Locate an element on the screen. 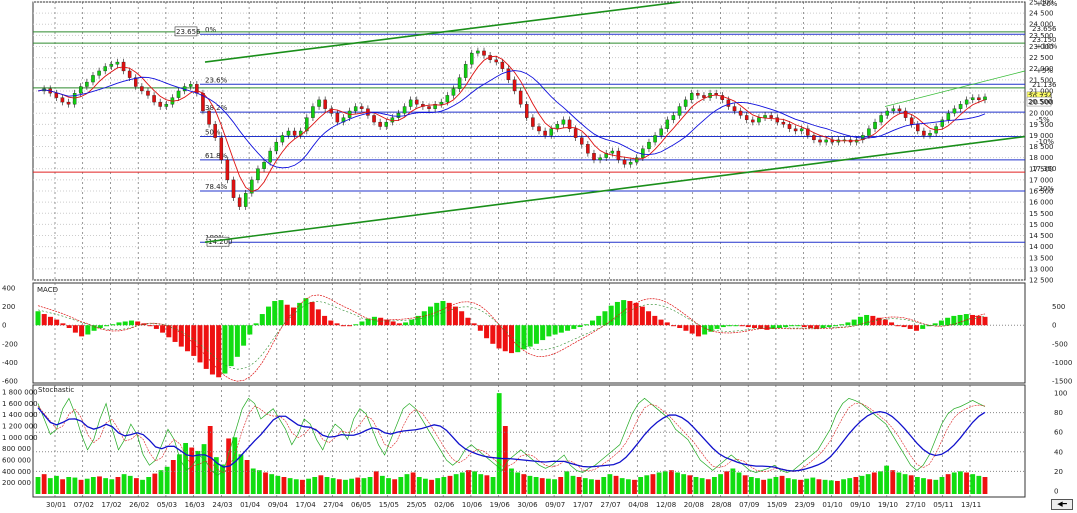  date-tick-label: 27/07 is located at coordinates (611, 505).